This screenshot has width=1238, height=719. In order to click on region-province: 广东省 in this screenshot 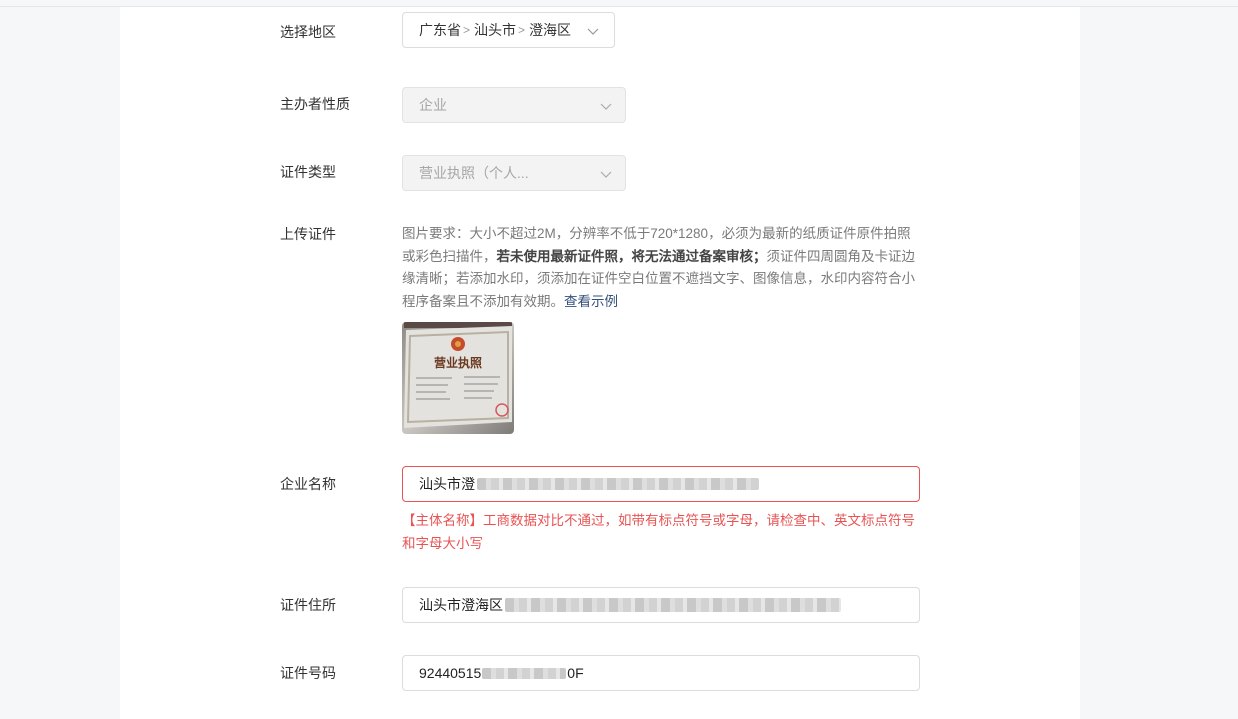, I will do `click(440, 30)`.